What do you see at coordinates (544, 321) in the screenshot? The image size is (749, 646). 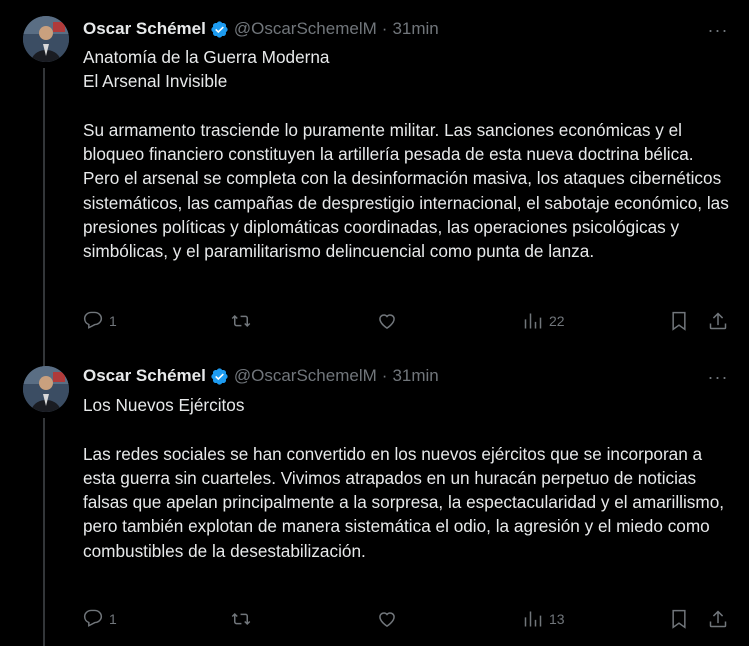 I see `views-button: 22` at bounding box center [544, 321].